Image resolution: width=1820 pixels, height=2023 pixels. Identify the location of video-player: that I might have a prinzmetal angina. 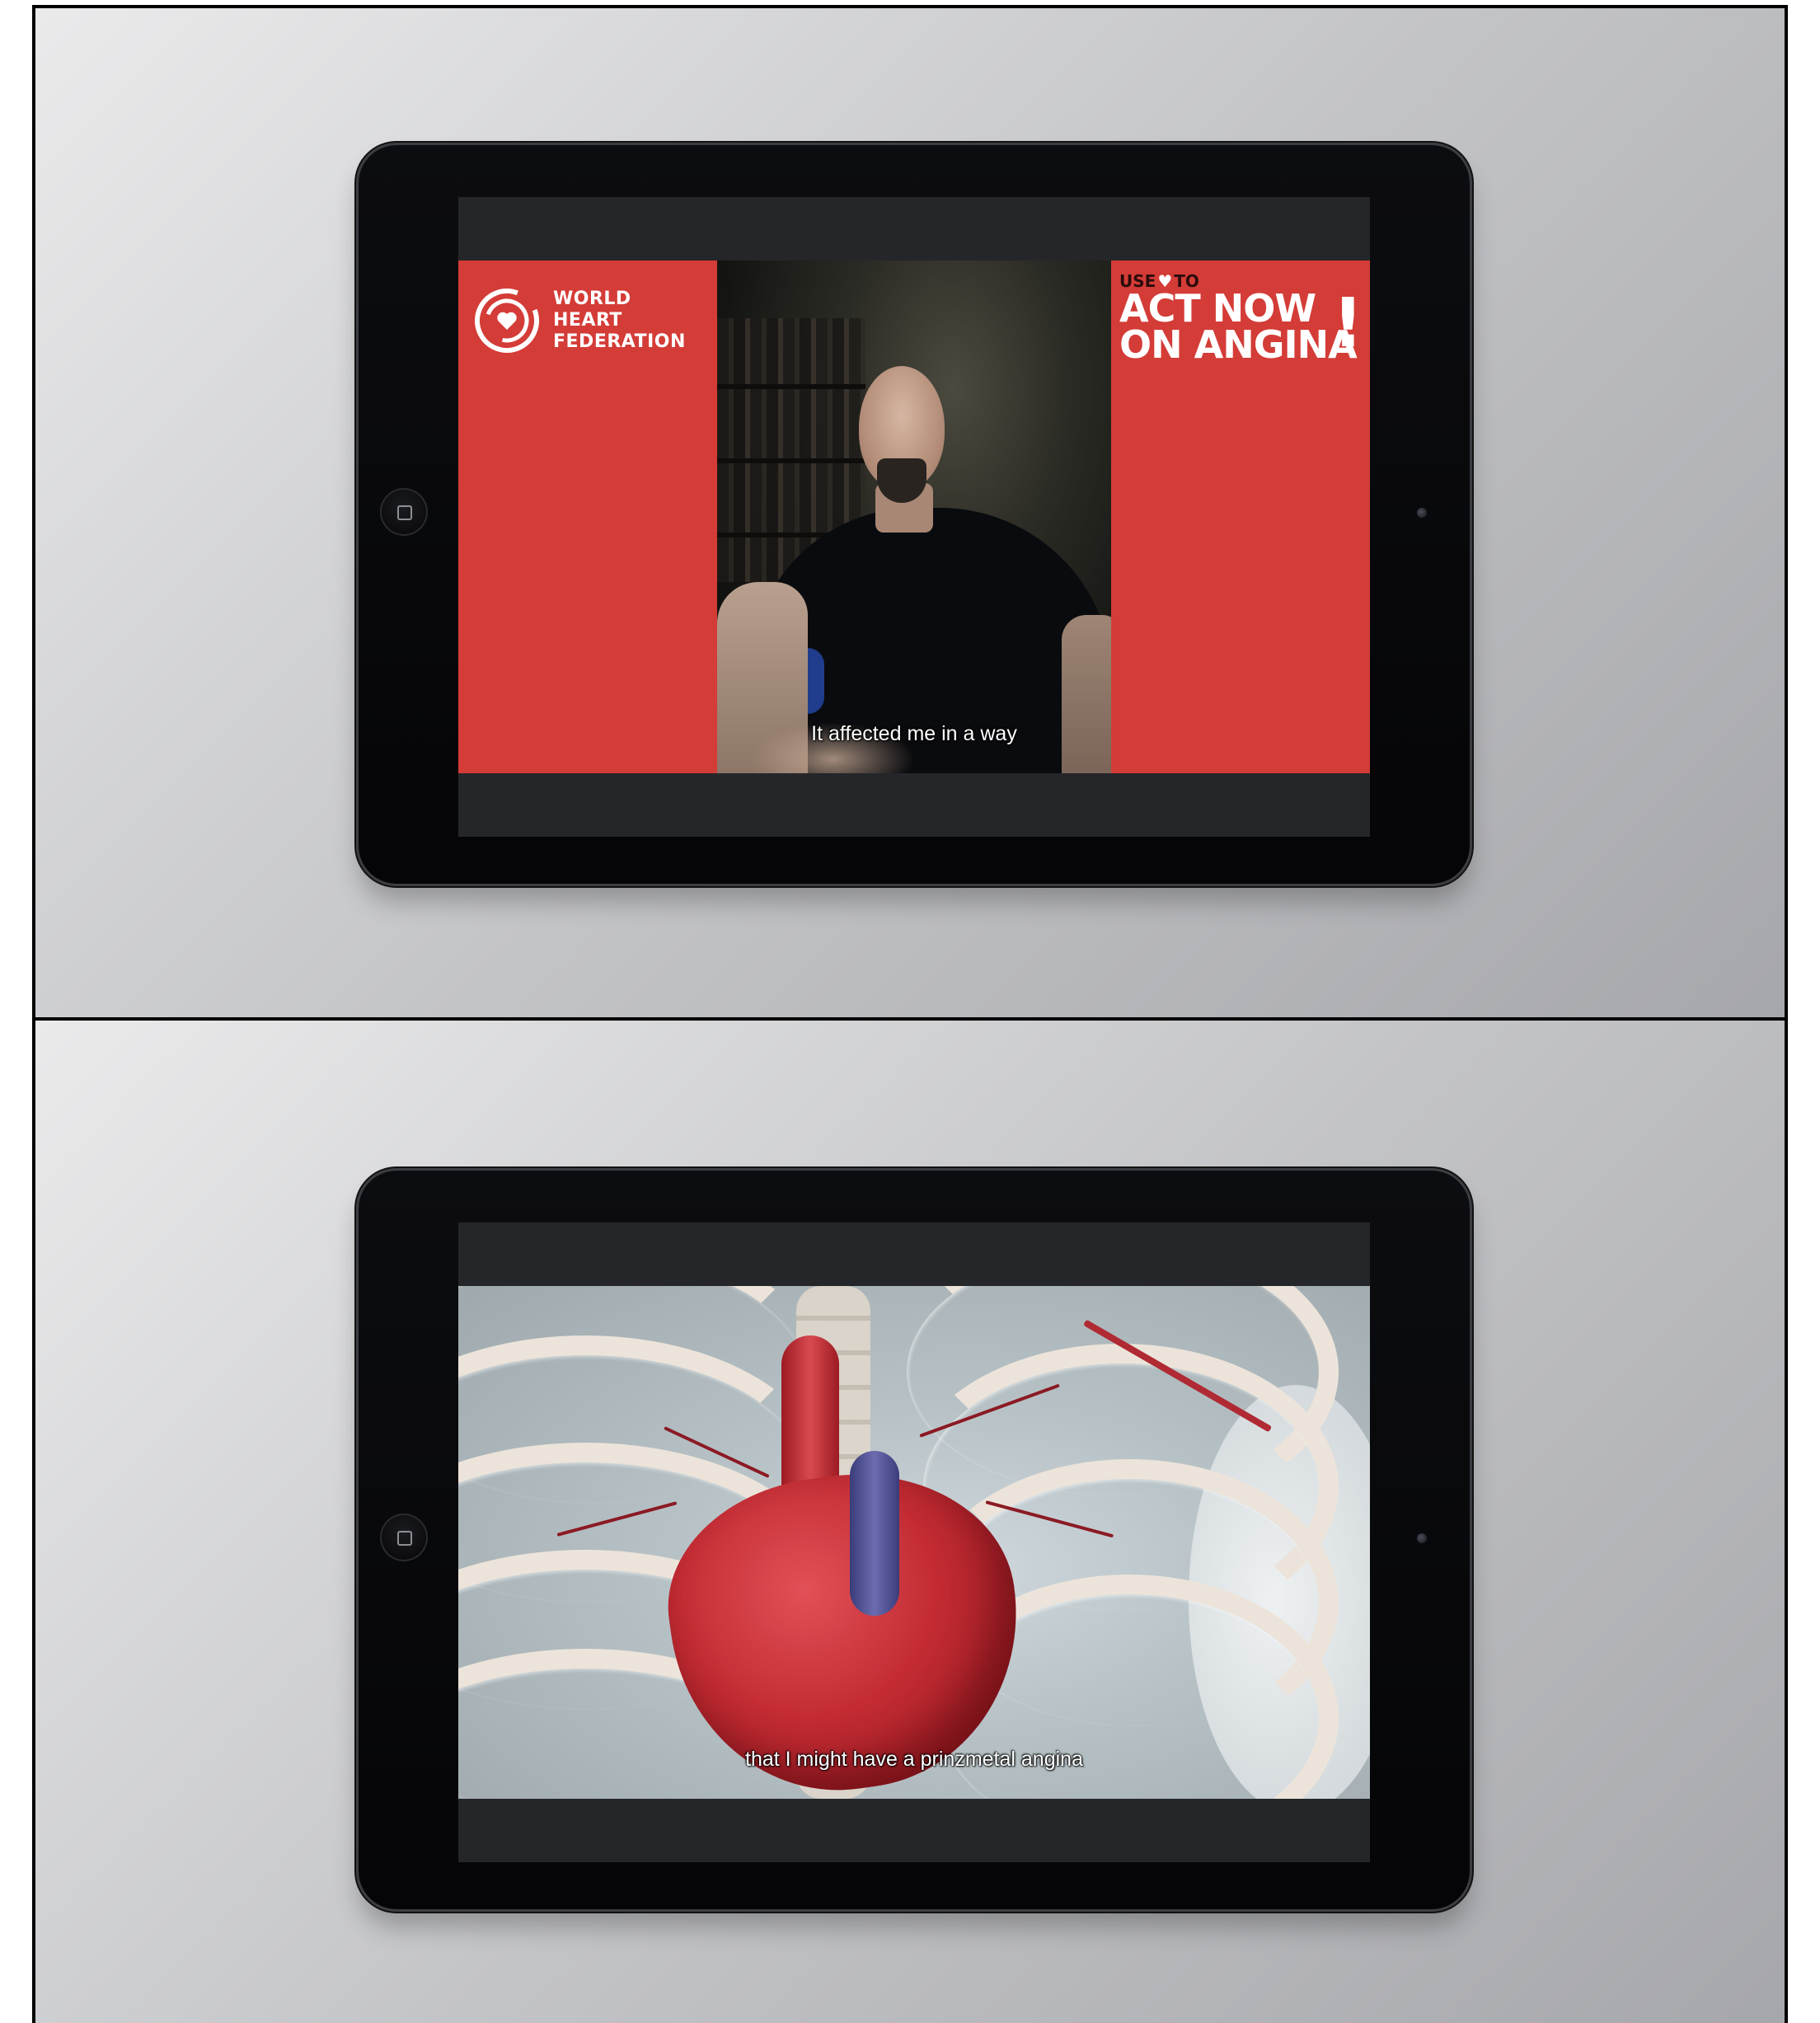
(914, 1543).